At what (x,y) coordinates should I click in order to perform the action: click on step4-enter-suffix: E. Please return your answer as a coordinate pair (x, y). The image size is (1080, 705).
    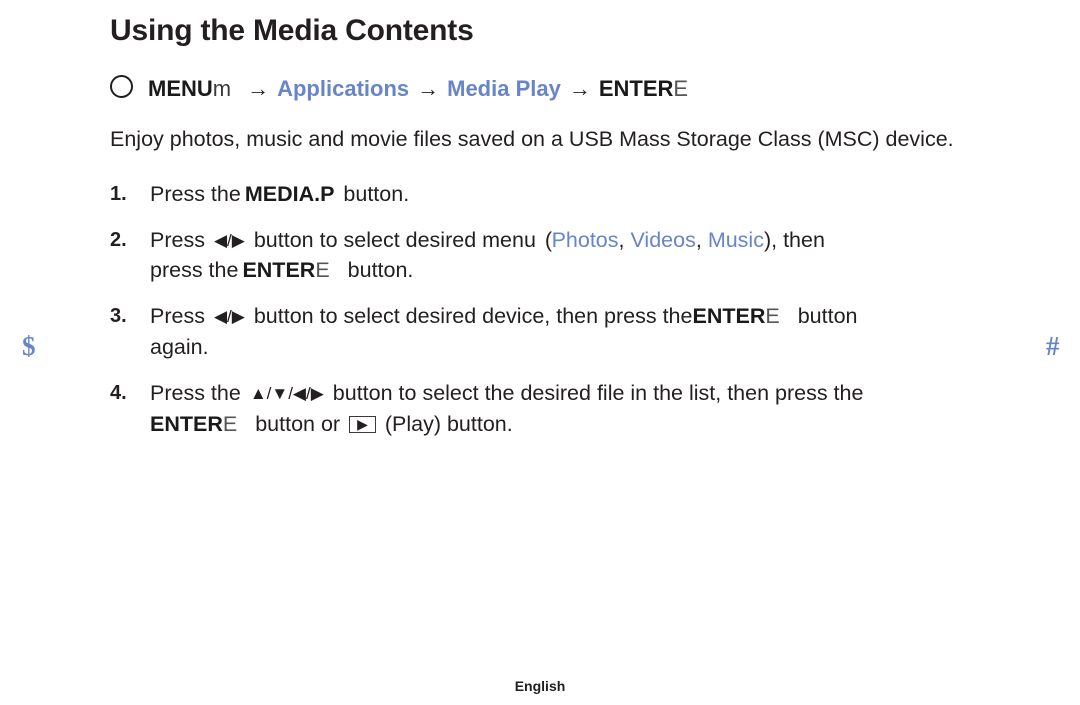
    Looking at the image, I should click on (230, 424).